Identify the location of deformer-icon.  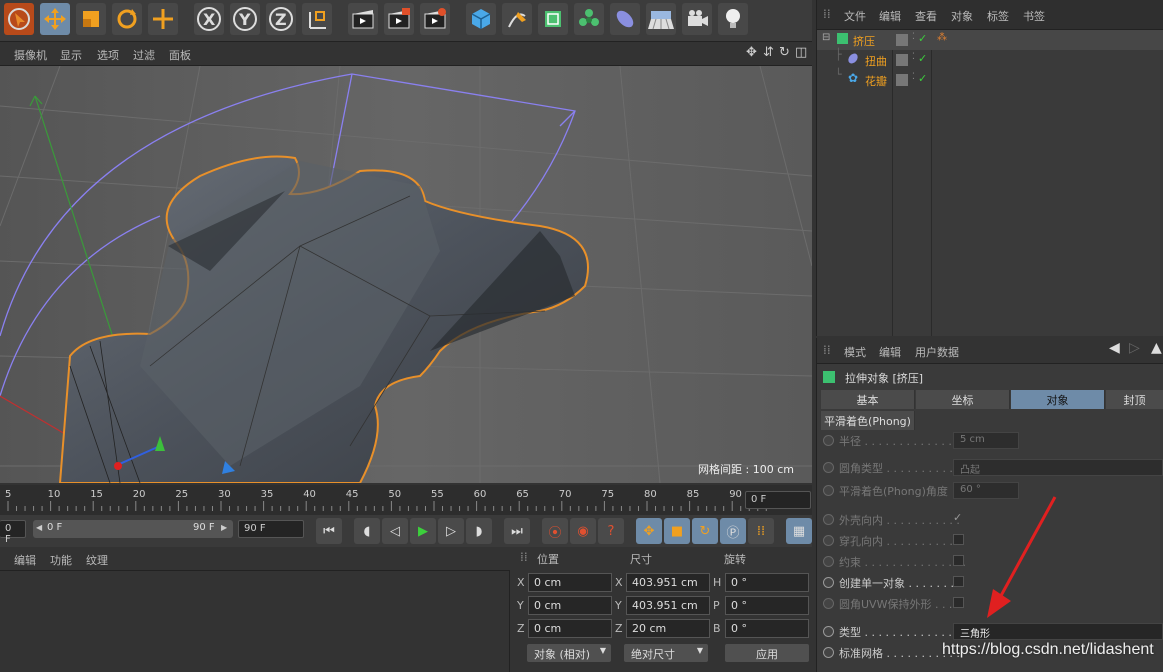
(625, 19).